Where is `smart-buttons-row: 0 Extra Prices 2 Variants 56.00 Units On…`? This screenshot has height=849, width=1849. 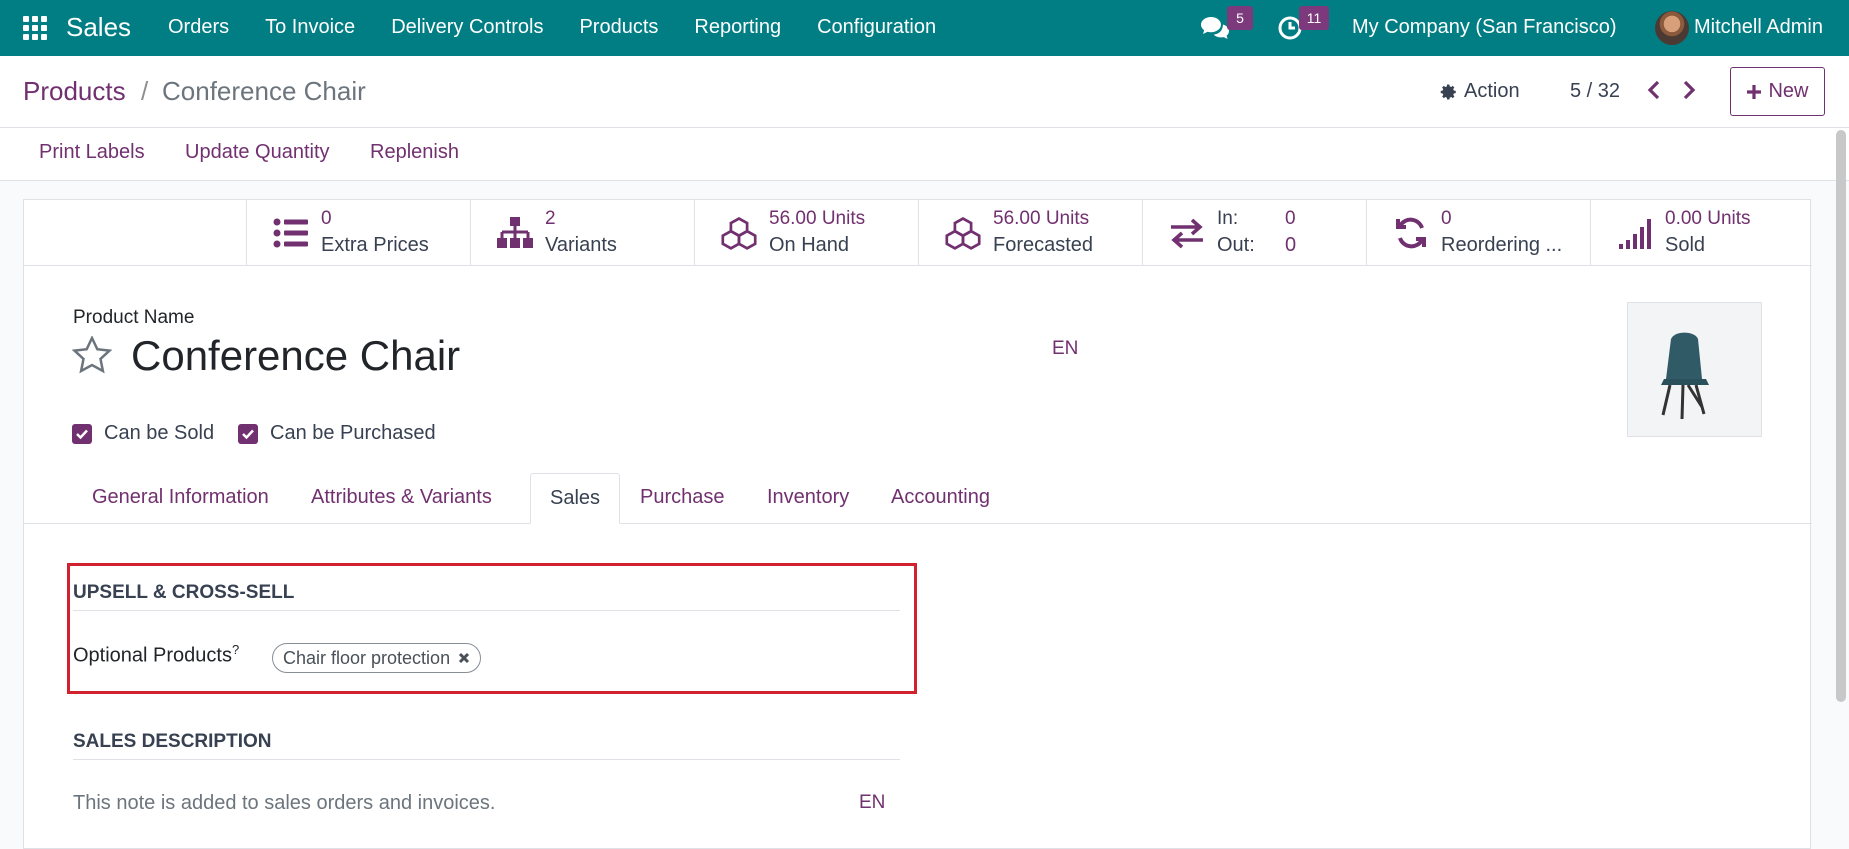 smart-buttons-row: 0 Extra Prices 2 Variants 56.00 Units On… is located at coordinates (918, 233).